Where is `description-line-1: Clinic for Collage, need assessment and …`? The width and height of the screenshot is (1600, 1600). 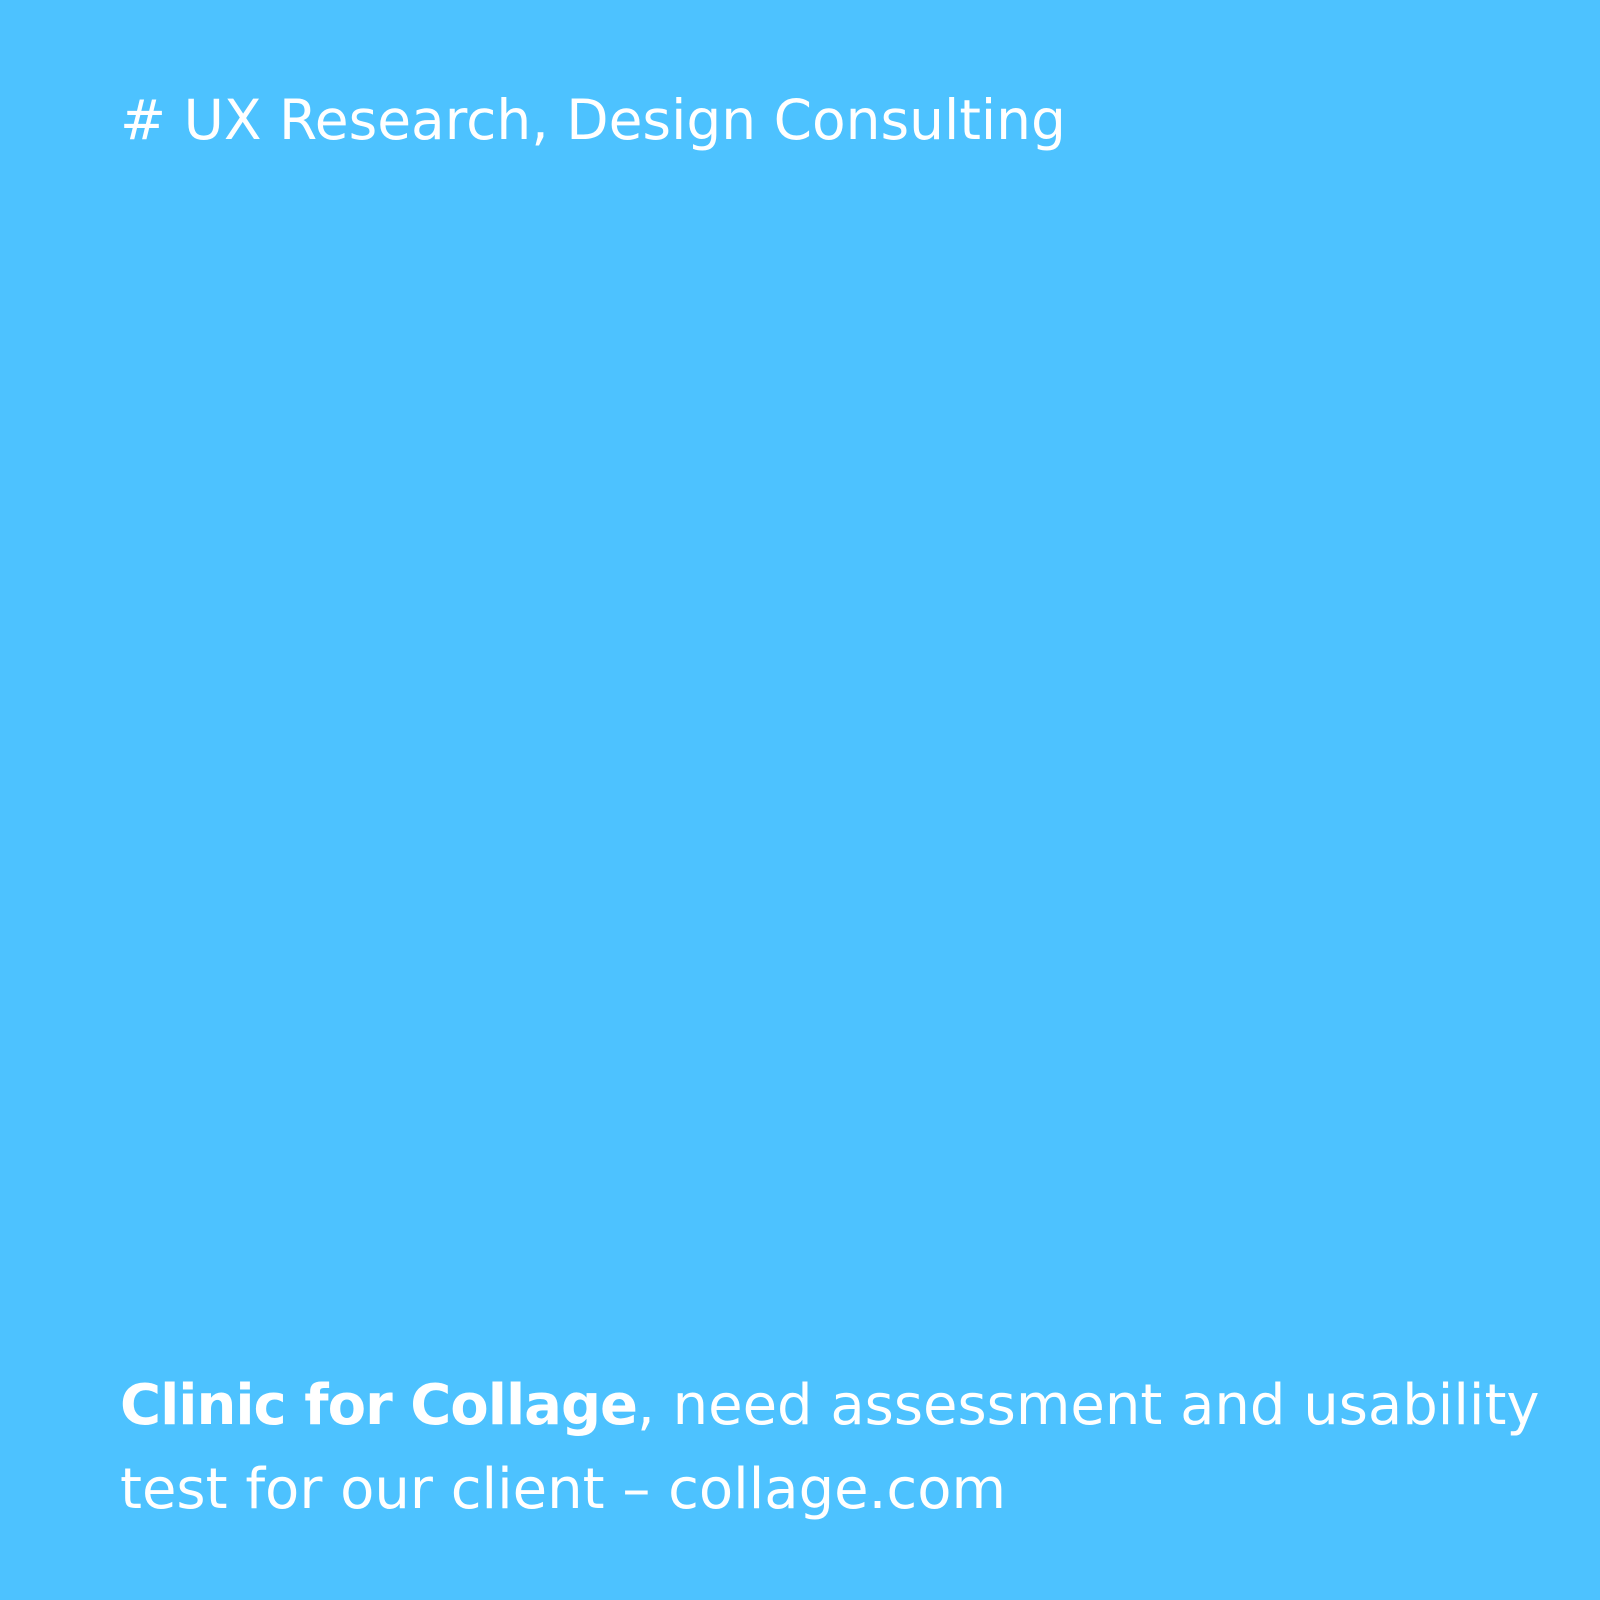 description-line-1: Clinic for Collage, need assessment and … is located at coordinates (830, 1406).